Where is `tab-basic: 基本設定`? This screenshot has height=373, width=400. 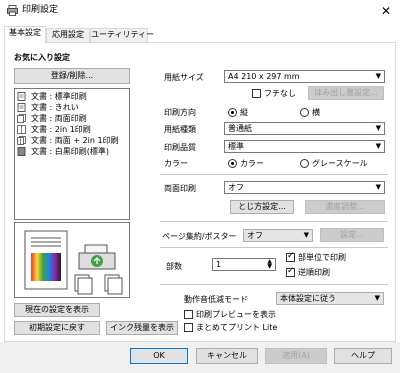
tab-basic: 基本設定 is located at coordinates (25, 34).